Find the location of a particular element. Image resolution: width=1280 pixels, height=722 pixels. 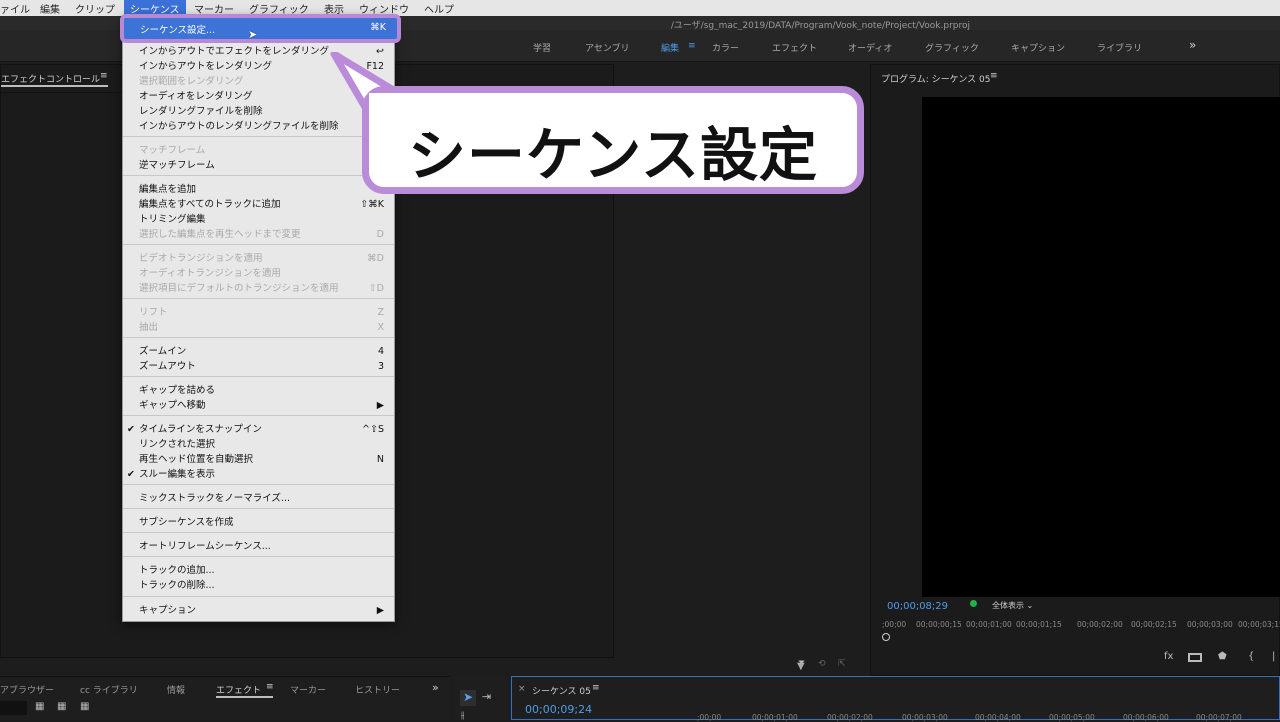

search-input is located at coordinates (13, 708).